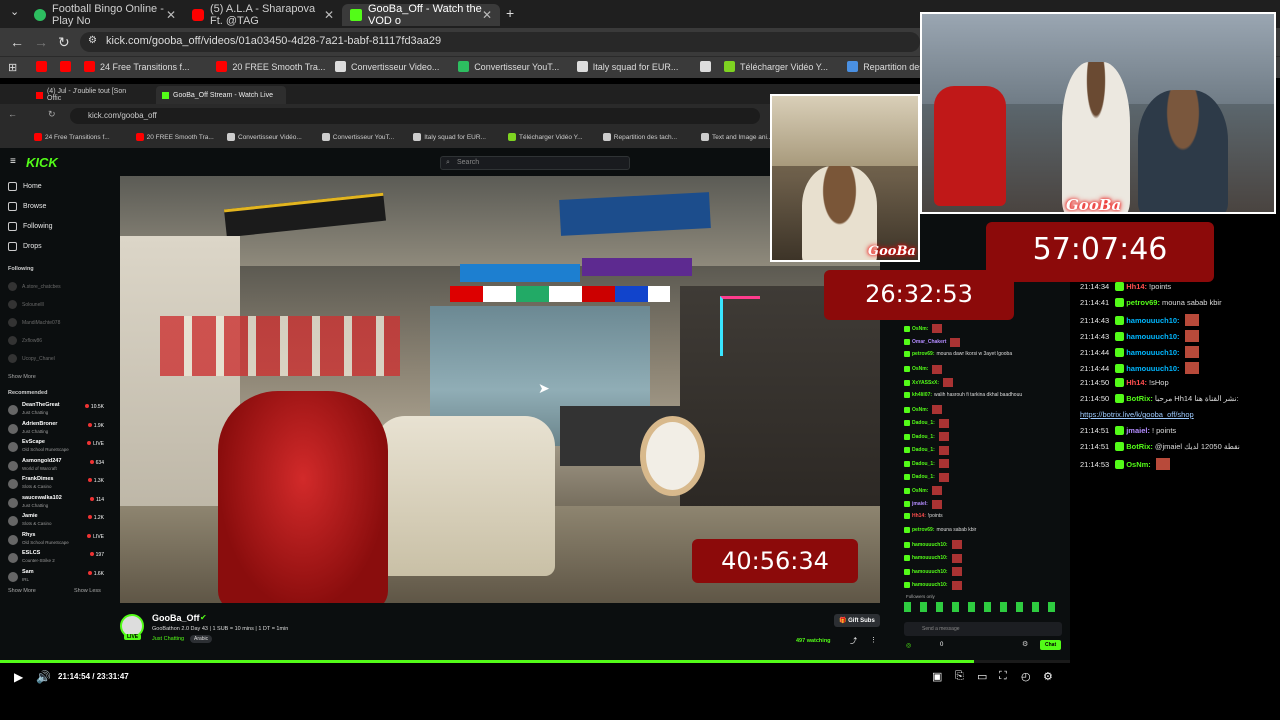  I want to click on chat-message: XxYASSxX:, so click(929, 382).